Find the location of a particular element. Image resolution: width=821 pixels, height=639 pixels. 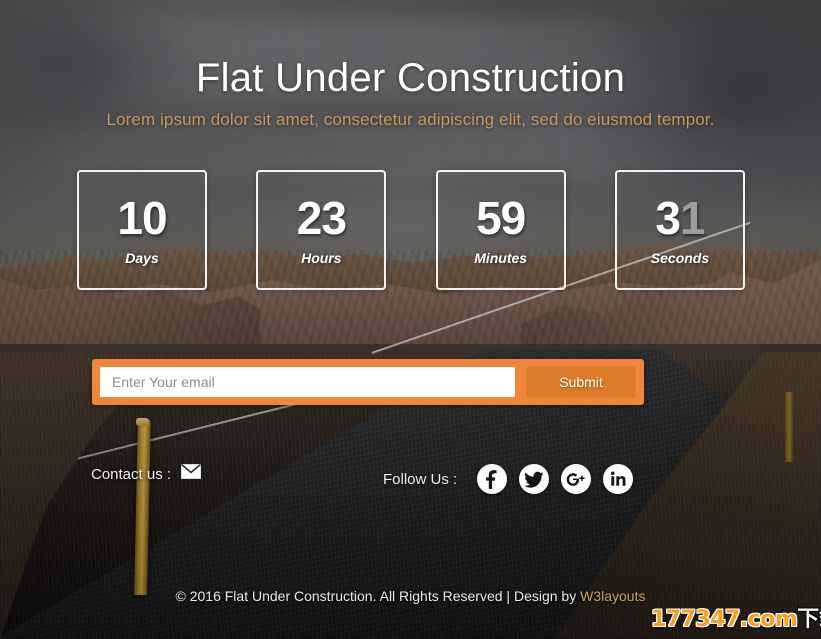

countdown-label-days: Days is located at coordinates (142, 257).